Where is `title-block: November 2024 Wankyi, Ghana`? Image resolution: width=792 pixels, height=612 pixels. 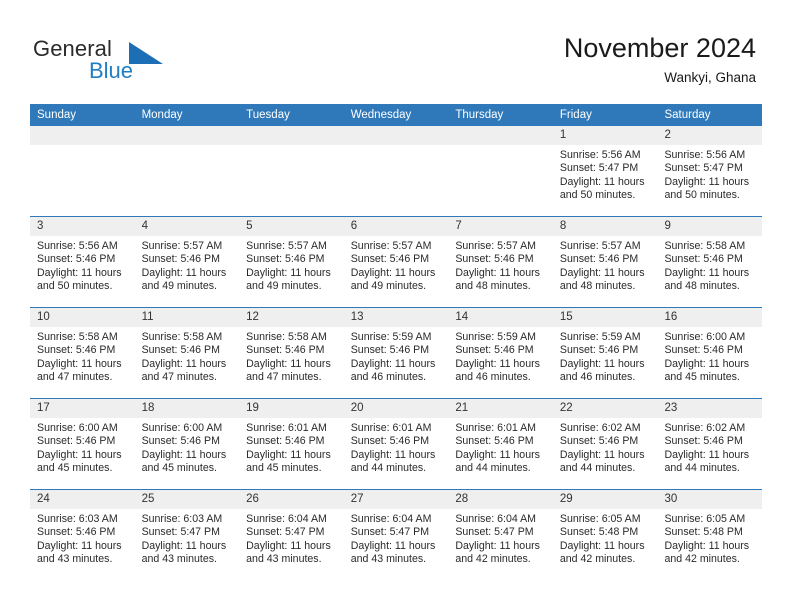
title-block: November 2024 Wankyi, Ghana is located at coordinates (660, 59).